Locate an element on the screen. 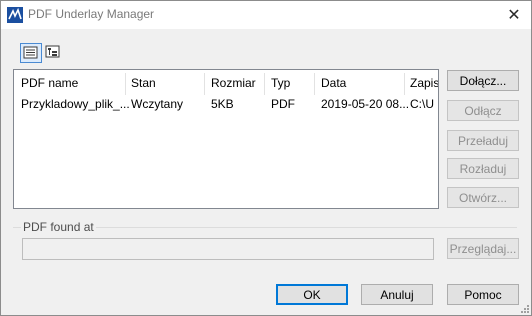 This screenshot has width=532, height=316. unload-button: Rozładuj is located at coordinates (483, 168).